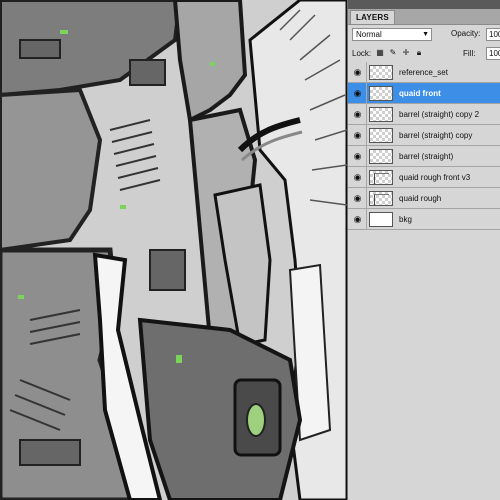  Describe the element at coordinates (362, 53) in the screenshot. I see `lock-label: Lock:` at that location.